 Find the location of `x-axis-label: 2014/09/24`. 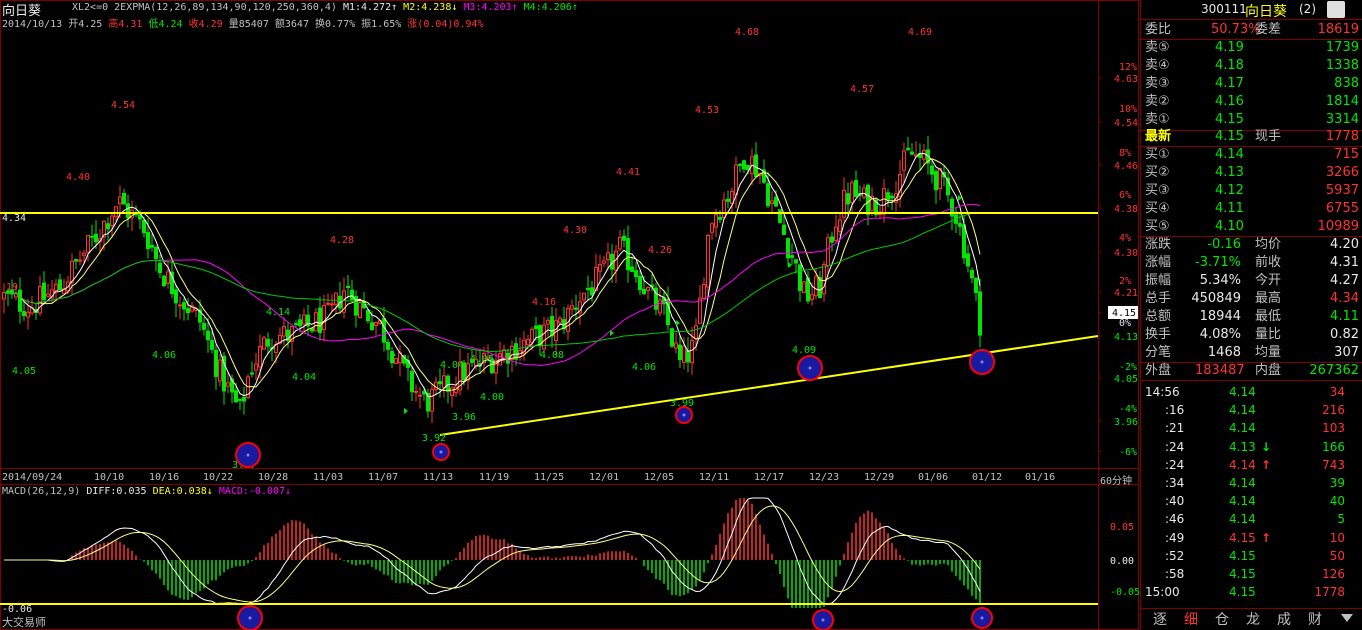

x-axis-label: 2014/09/24 is located at coordinates (32, 477).